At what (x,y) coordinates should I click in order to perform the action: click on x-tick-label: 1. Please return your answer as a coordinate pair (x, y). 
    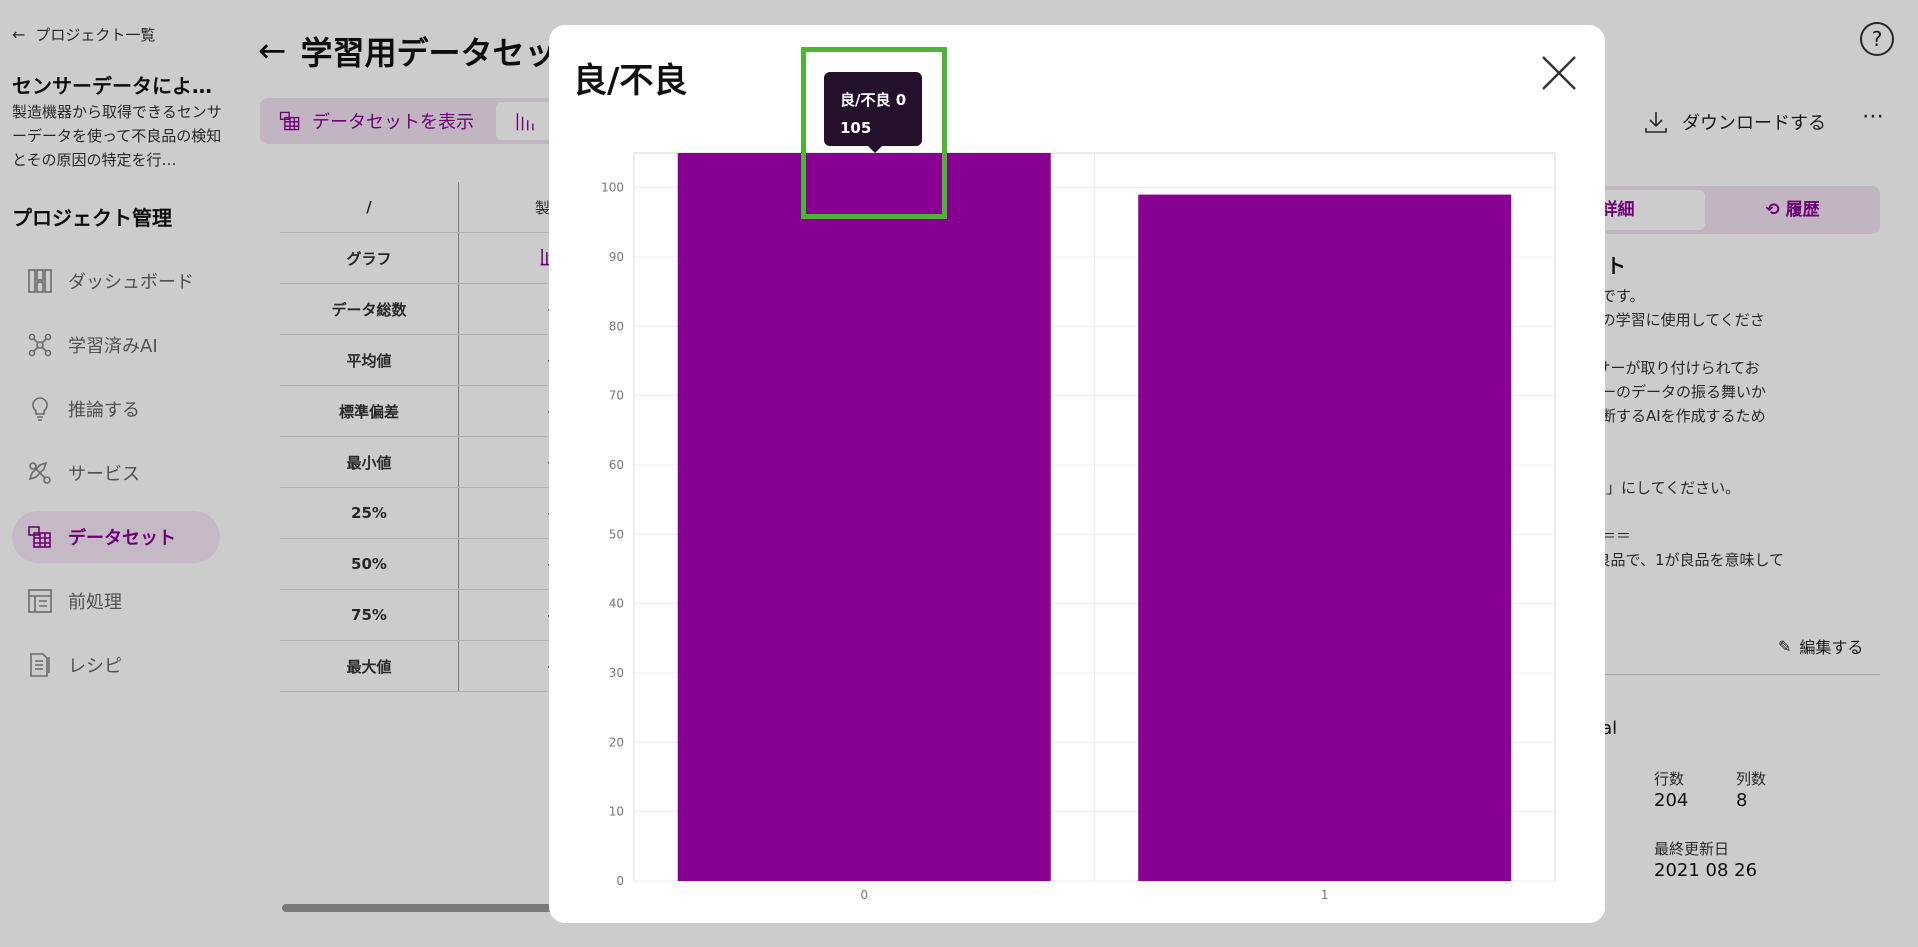
    Looking at the image, I should click on (1325, 895).